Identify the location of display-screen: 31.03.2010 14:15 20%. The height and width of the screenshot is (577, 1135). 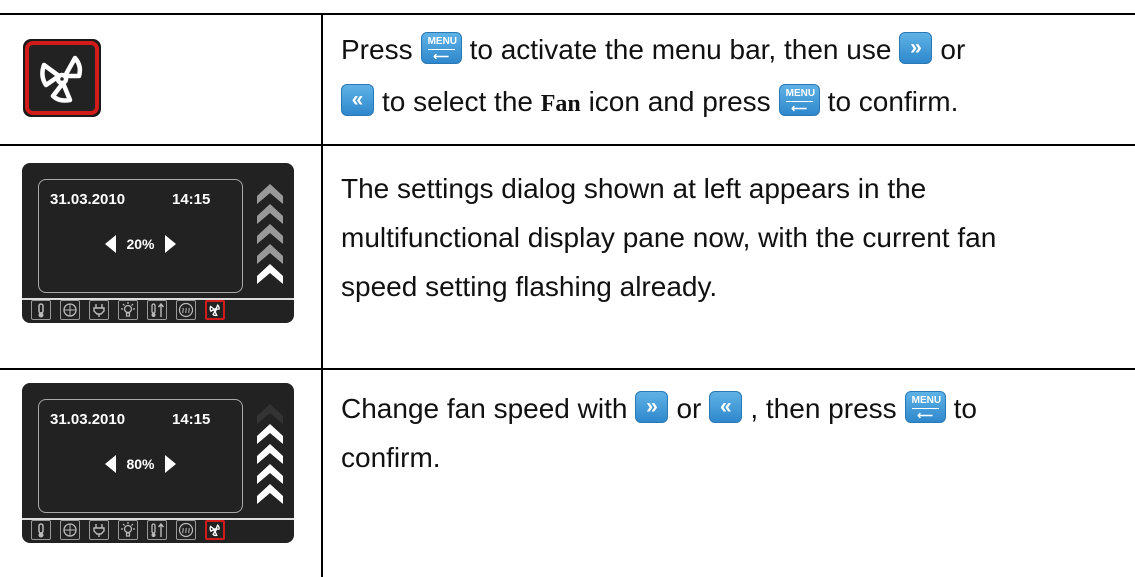
(140, 236).